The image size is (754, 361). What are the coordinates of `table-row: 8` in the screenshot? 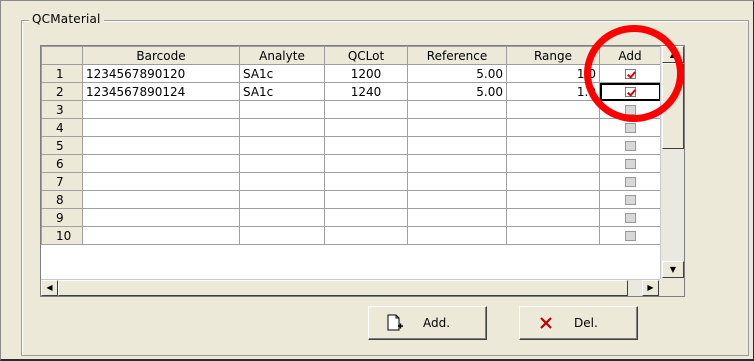 It's located at (351, 199).